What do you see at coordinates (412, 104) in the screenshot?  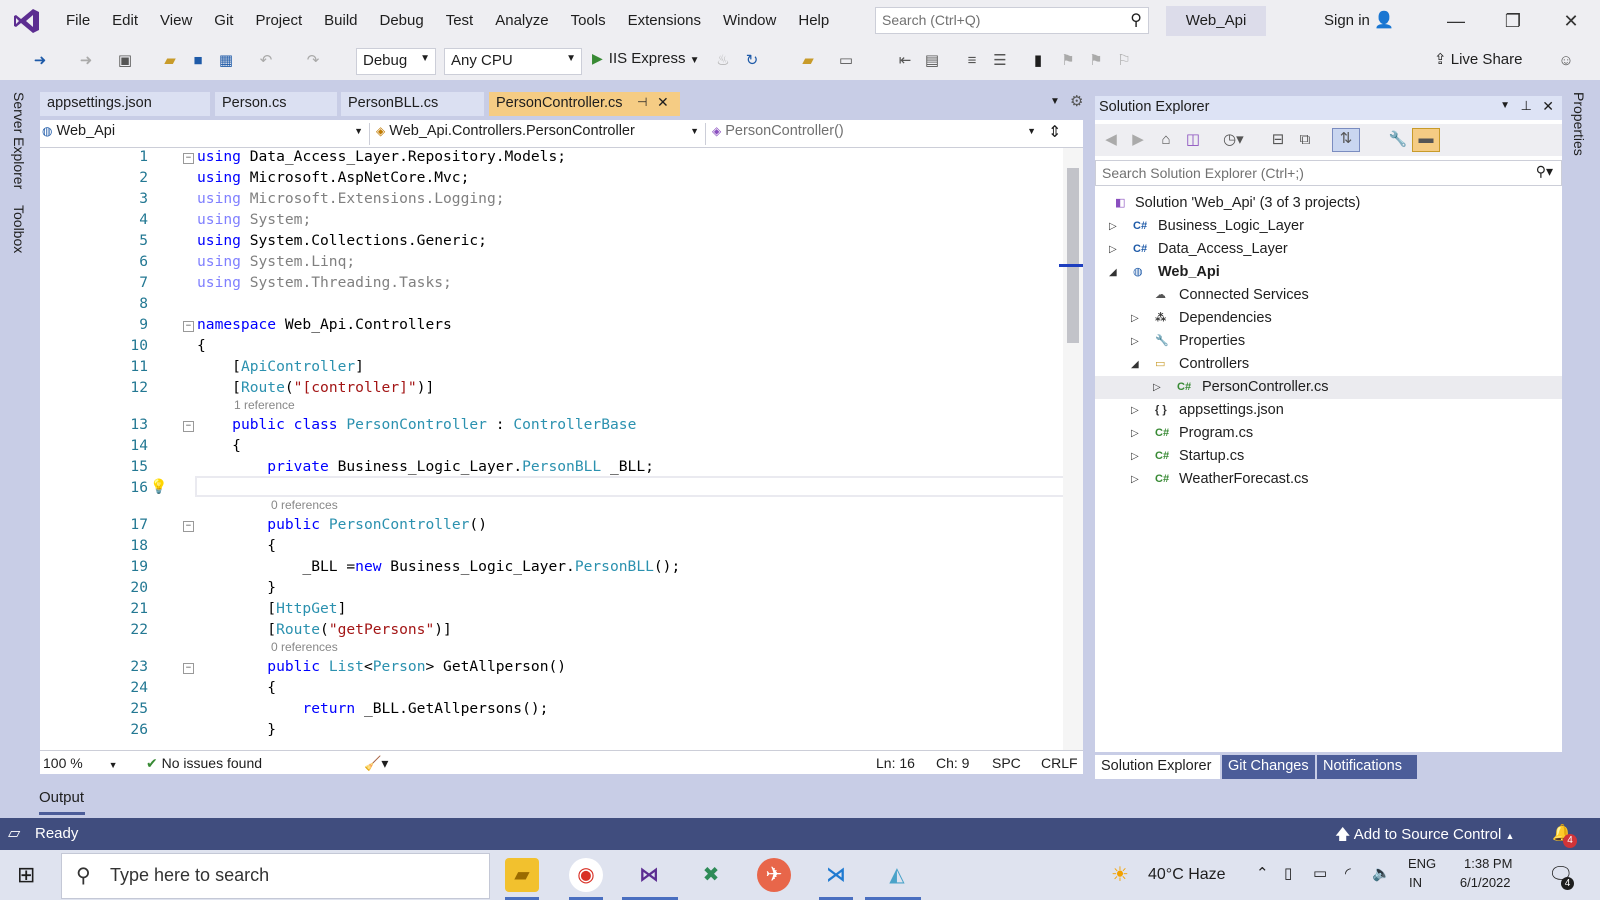 I see `tab-personbll: PersonBLL.cs` at bounding box center [412, 104].